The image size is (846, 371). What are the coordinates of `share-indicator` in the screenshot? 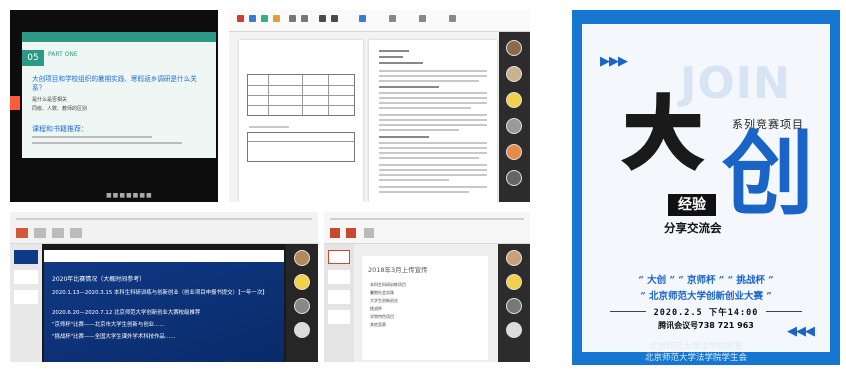 It's located at (15, 103).